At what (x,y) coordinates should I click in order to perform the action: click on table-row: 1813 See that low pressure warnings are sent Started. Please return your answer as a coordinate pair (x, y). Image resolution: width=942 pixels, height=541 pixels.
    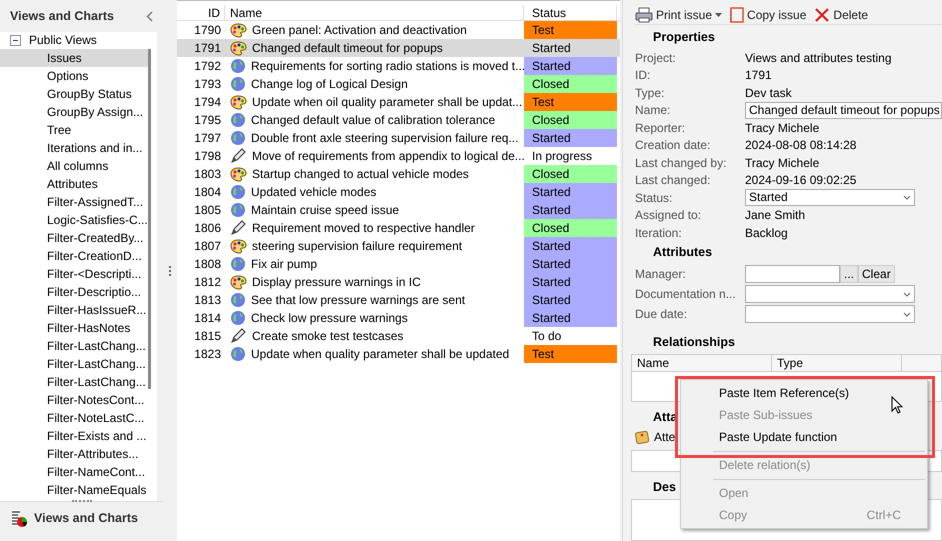
    Looking at the image, I should click on (398, 300).